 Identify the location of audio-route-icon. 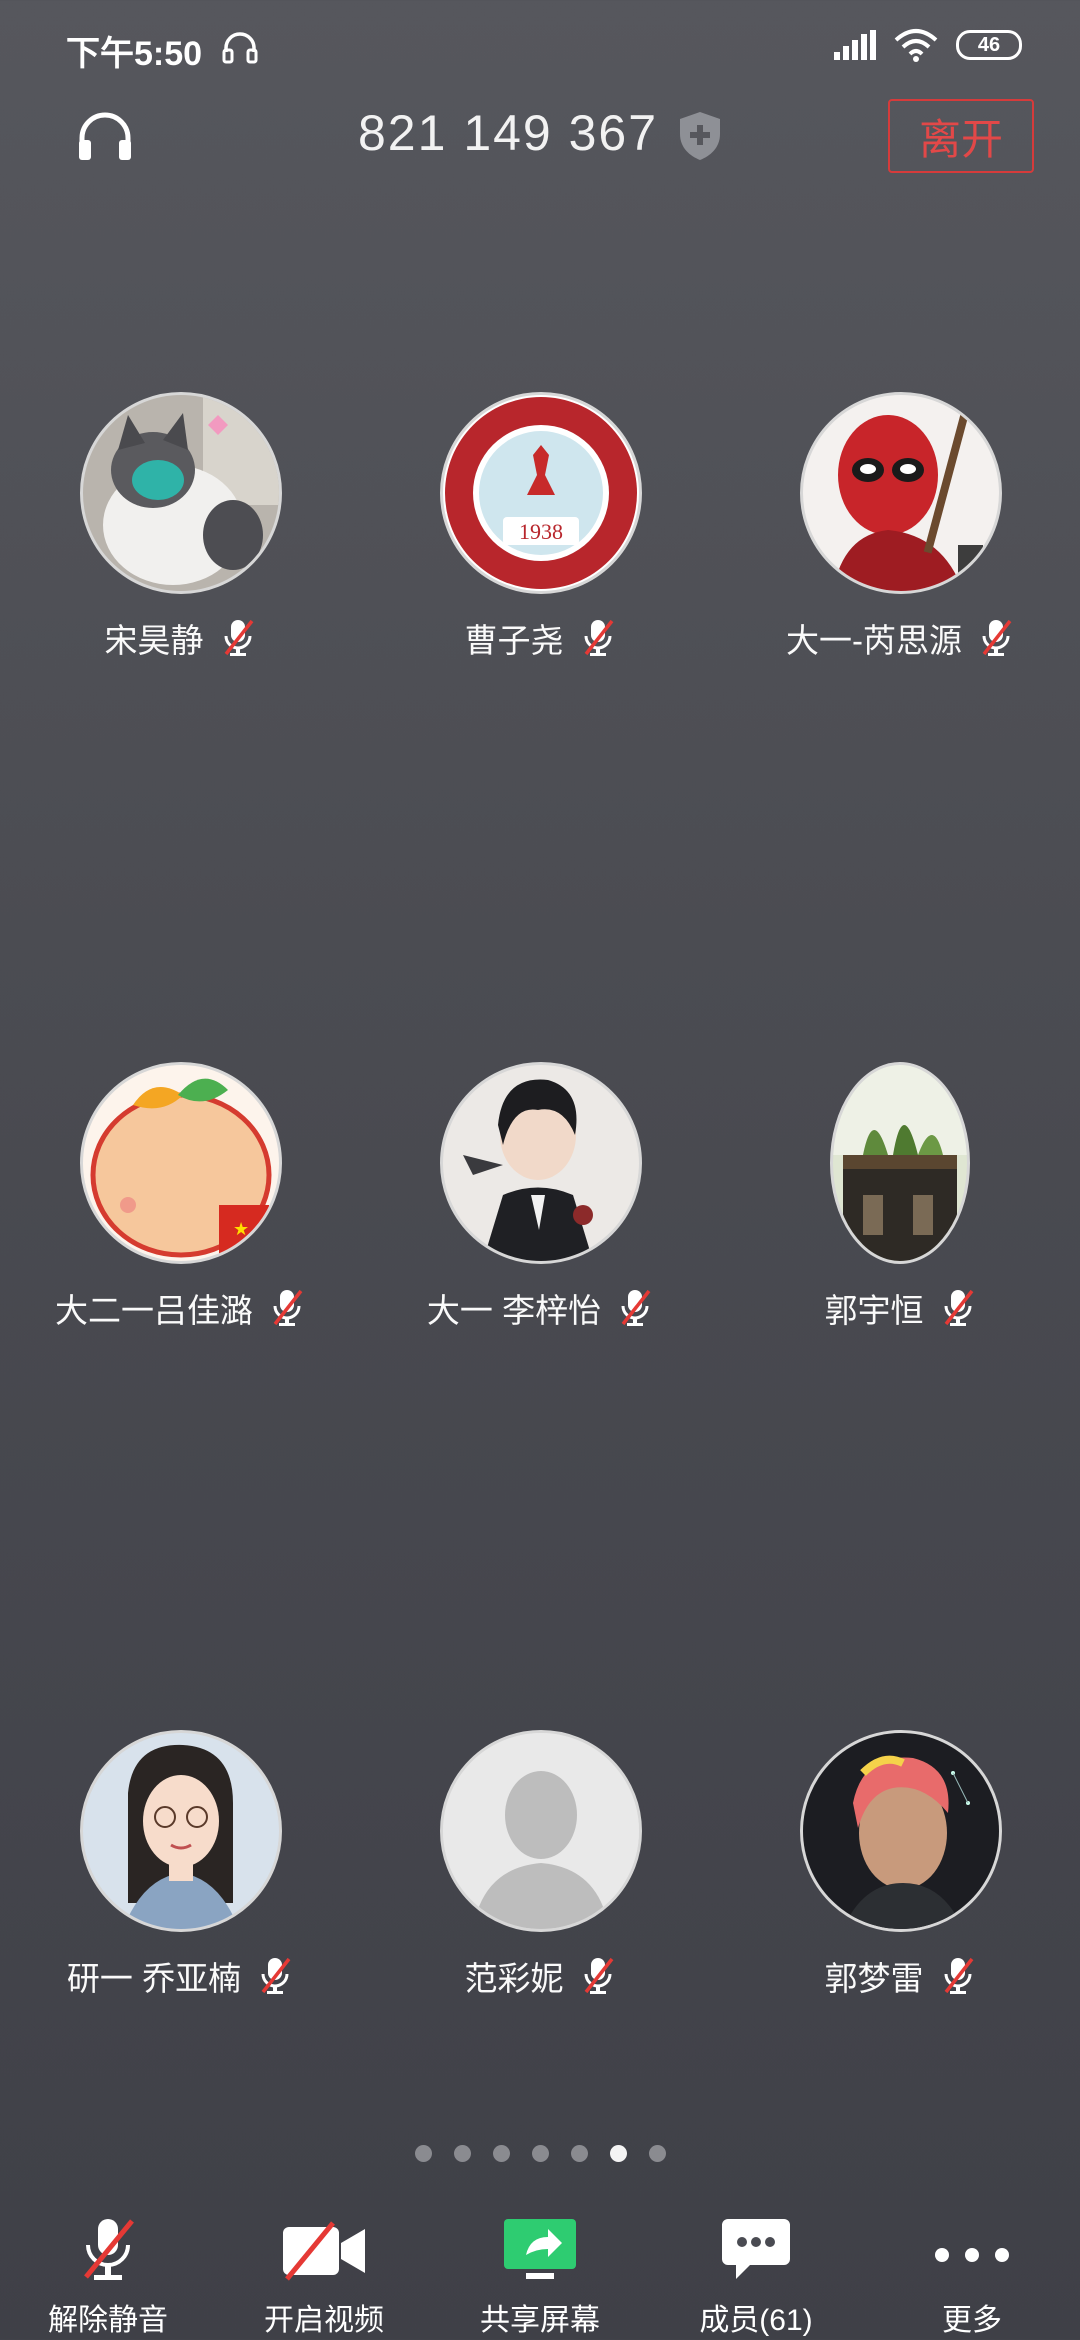
(105, 136).